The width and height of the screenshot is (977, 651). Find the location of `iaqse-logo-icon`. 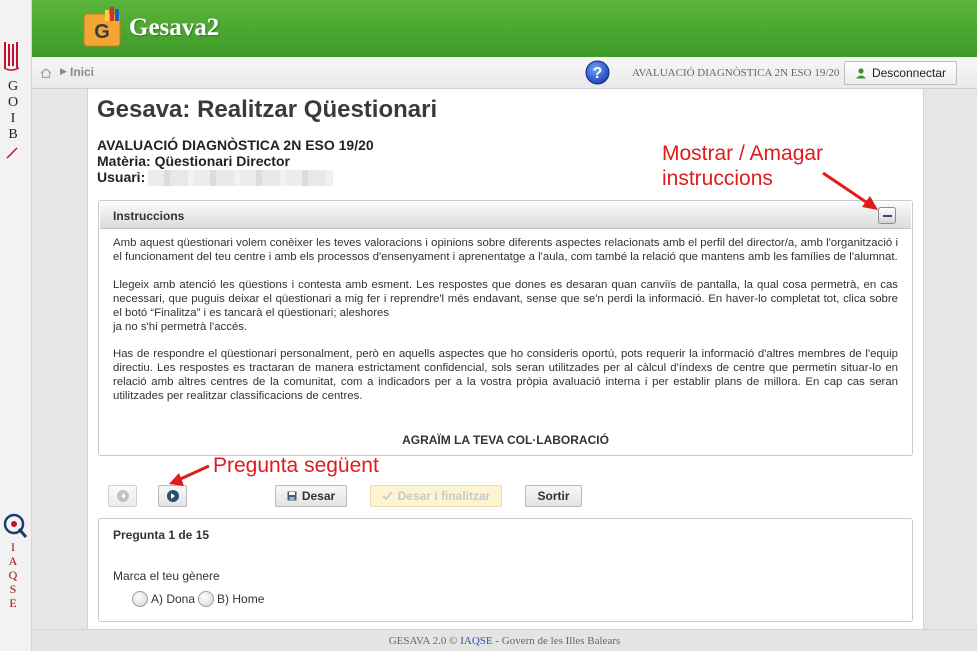

iaqse-logo-icon is located at coordinates (15, 525).